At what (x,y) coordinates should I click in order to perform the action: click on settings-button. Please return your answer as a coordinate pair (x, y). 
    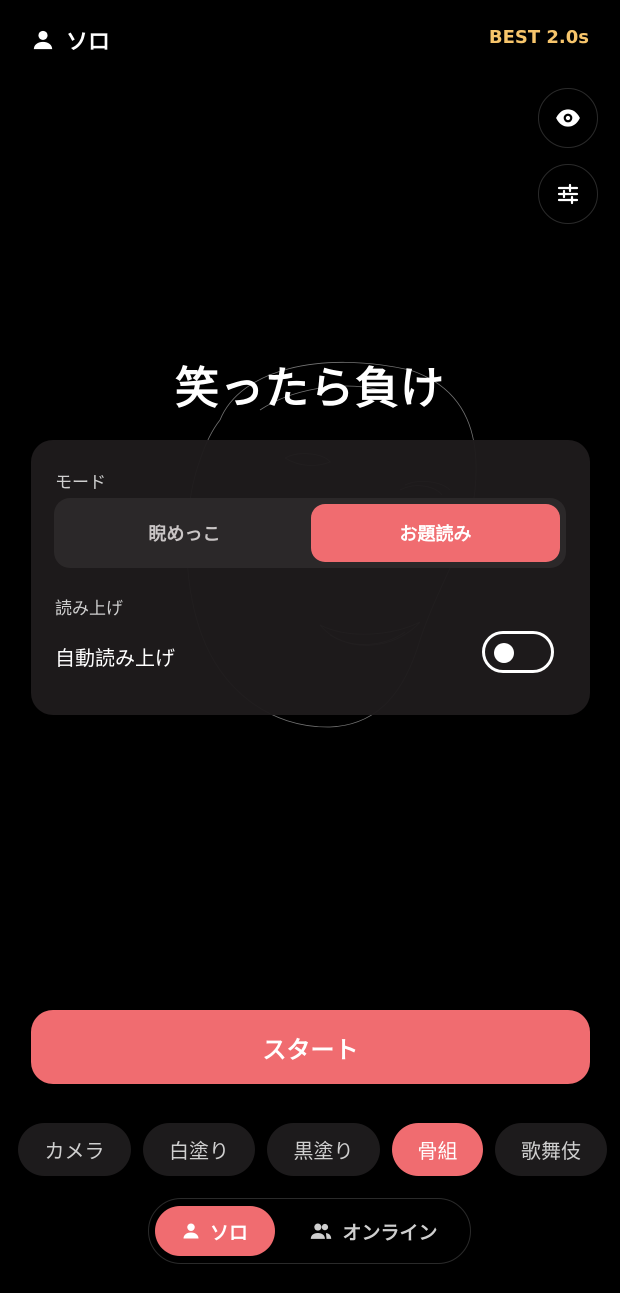
    Looking at the image, I should click on (568, 194).